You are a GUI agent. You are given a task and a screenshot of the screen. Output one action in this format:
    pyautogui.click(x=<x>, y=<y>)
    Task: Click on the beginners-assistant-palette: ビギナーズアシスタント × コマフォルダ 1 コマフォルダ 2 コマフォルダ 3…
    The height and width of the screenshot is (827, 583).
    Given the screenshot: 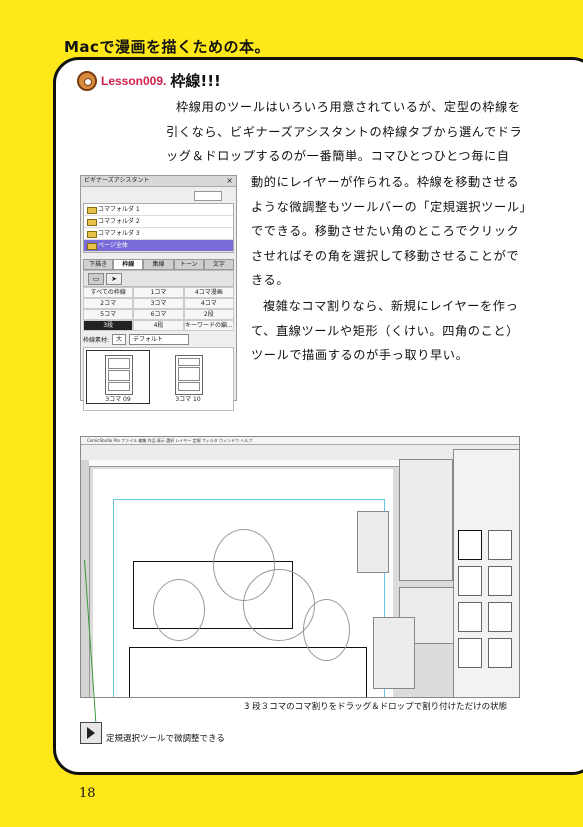 What is the action you would take?
    pyautogui.click(x=158, y=293)
    